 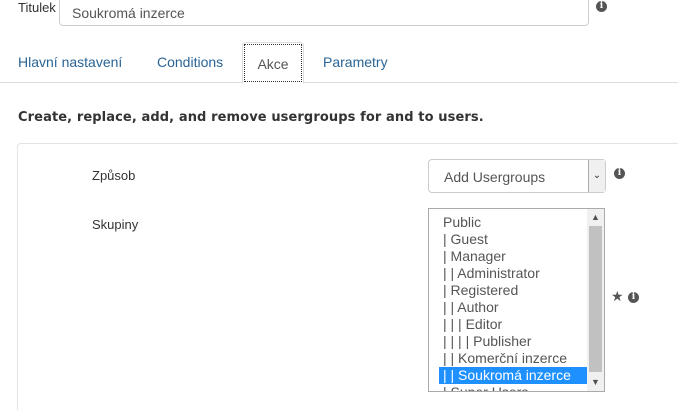 What do you see at coordinates (514, 273) in the screenshot?
I see `group-option: | | Administrator` at bounding box center [514, 273].